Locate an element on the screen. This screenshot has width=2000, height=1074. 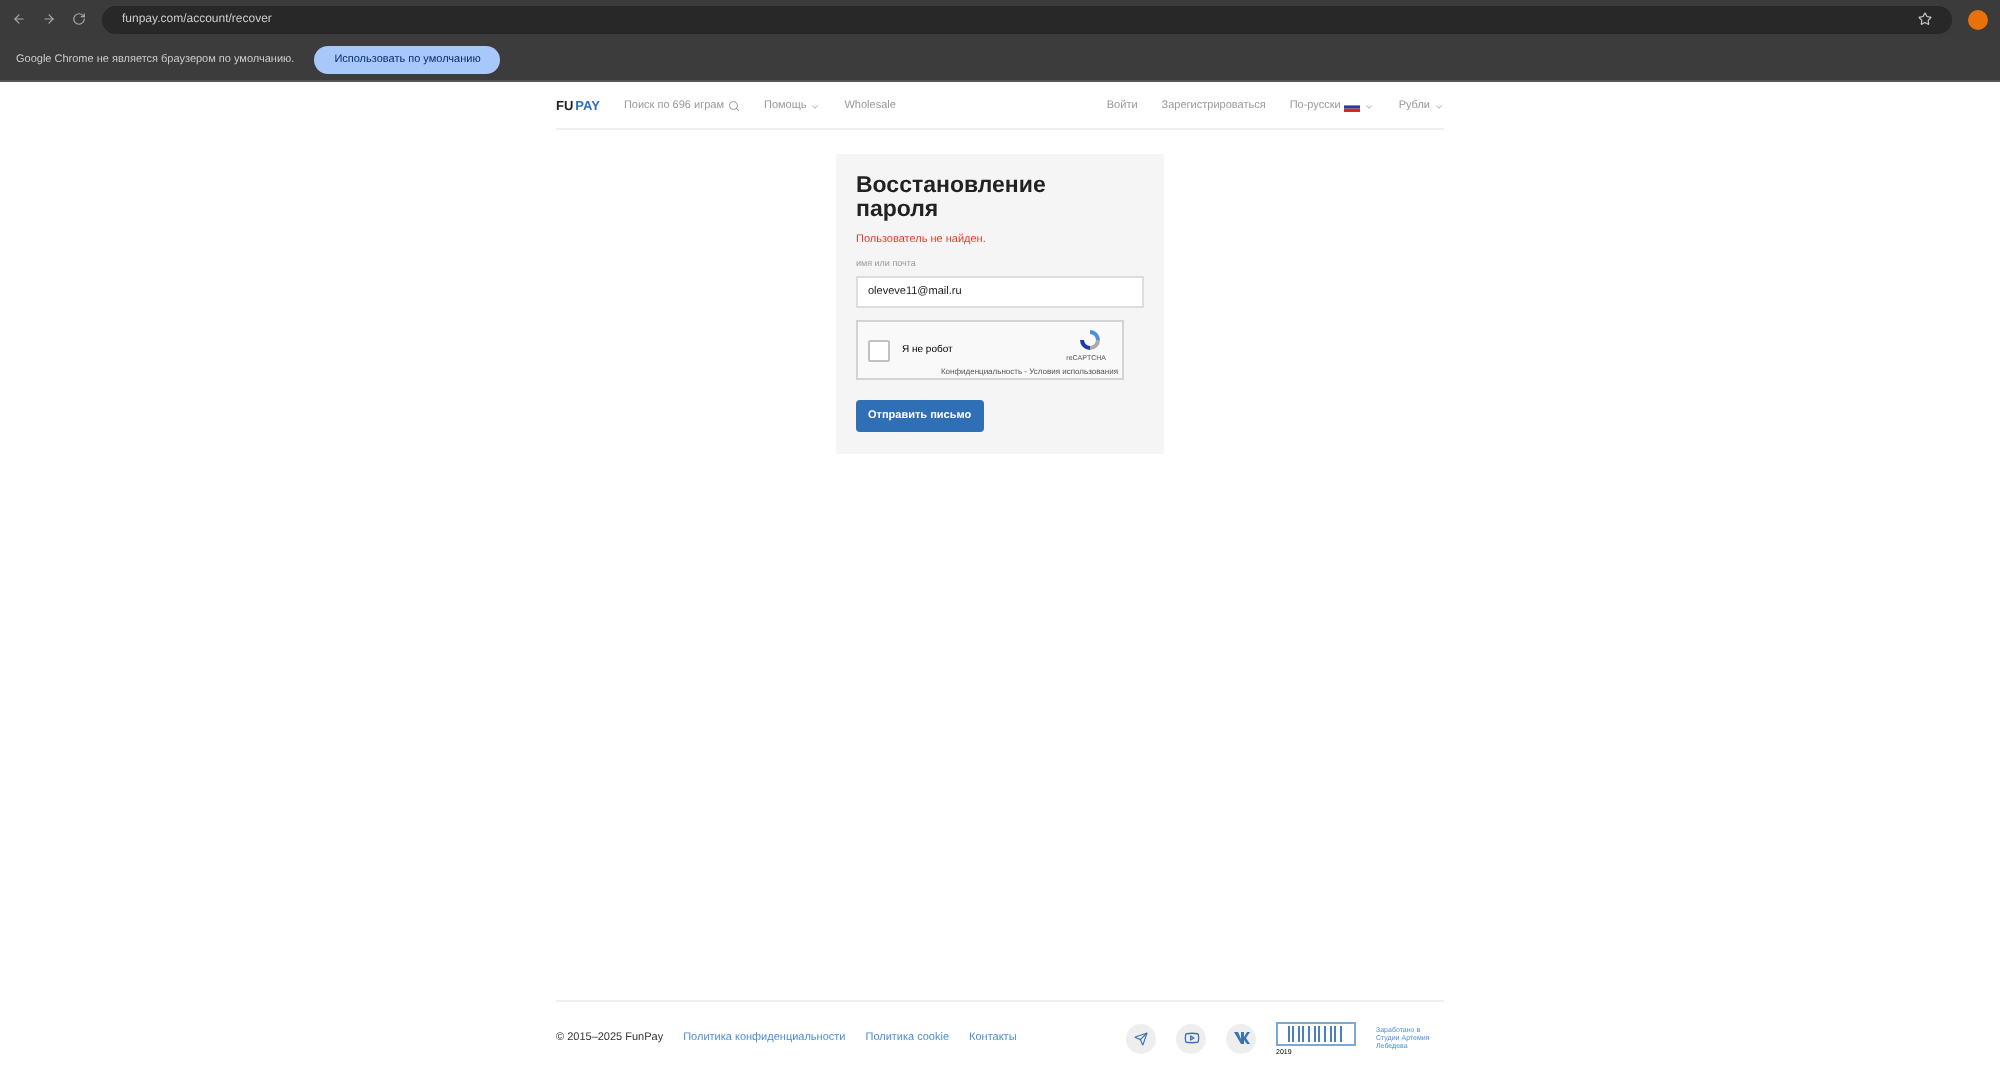
profile-avatar is located at coordinates (1978, 19).